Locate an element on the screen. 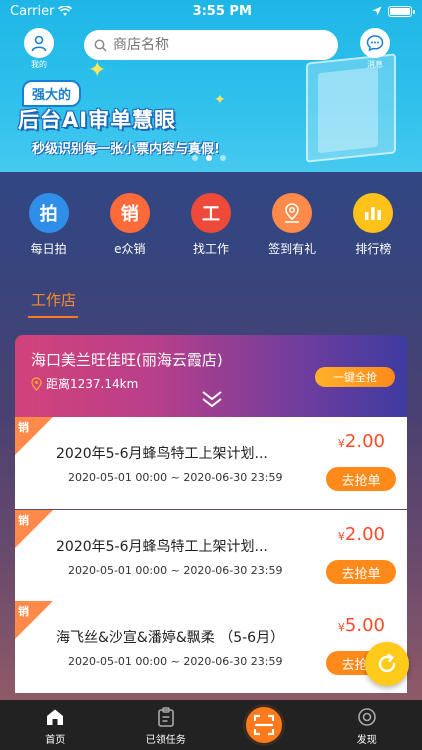 The image size is (422, 750). store-name: 海口美兰旺佳旺(丽海云霞店) is located at coordinates (127, 360).